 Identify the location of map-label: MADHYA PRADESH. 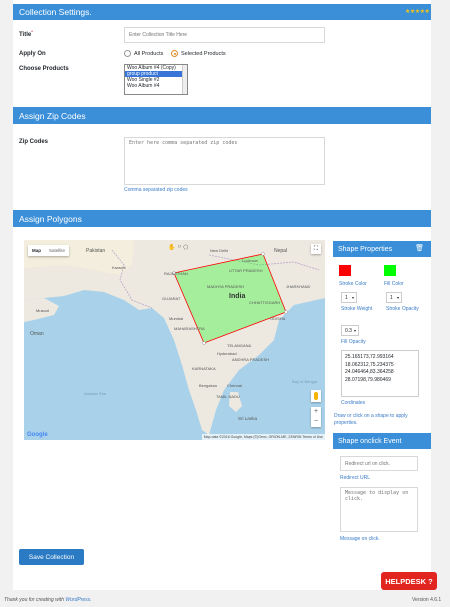
(225, 286).